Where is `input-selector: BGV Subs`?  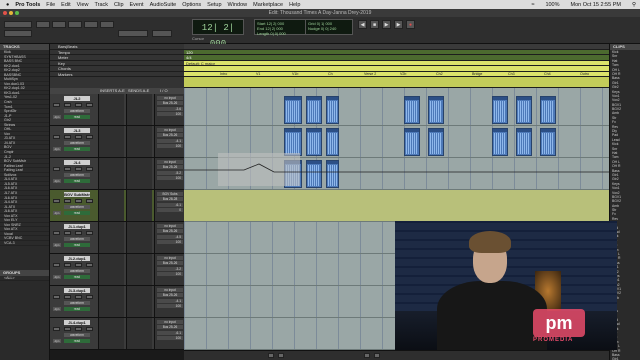 input-selector: BGV Subs is located at coordinates (170, 194).